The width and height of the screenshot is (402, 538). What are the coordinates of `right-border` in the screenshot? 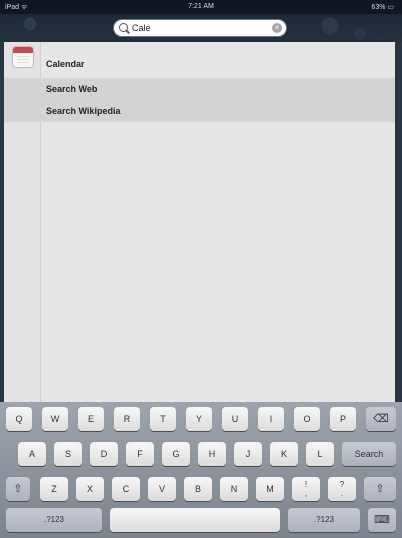 It's located at (398, 222).